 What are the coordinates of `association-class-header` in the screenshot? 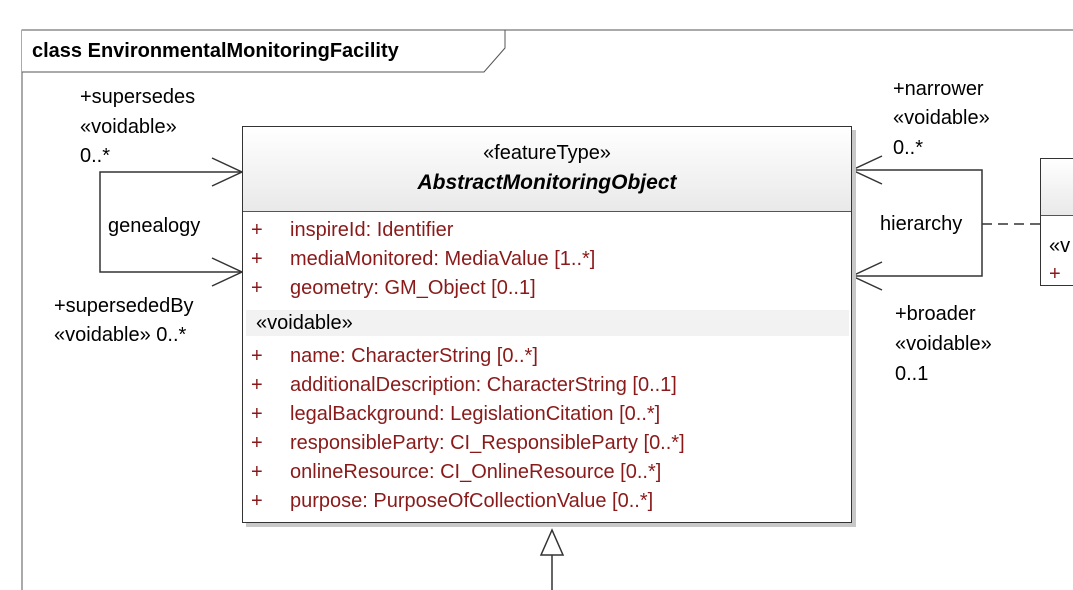 It's located at (1057, 187).